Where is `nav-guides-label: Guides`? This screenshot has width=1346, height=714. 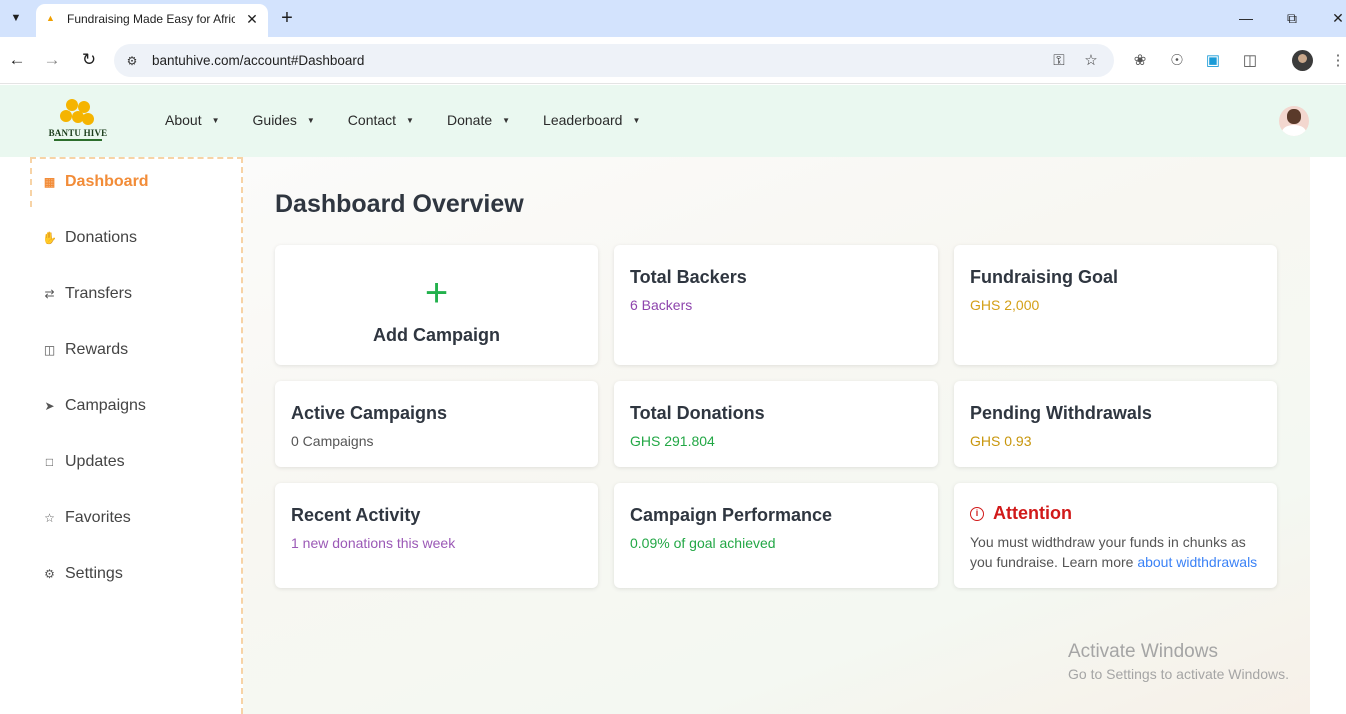 nav-guides-label: Guides is located at coordinates (274, 120).